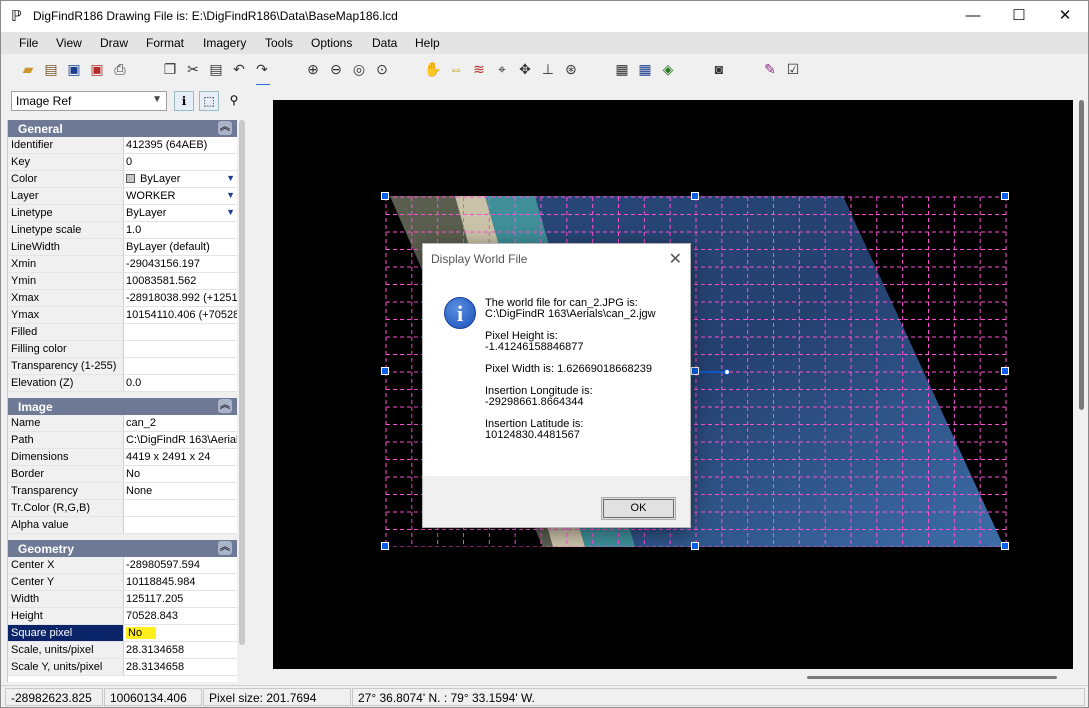  What do you see at coordinates (89, 101) in the screenshot?
I see `object-type-select: Image Ref ▼` at bounding box center [89, 101].